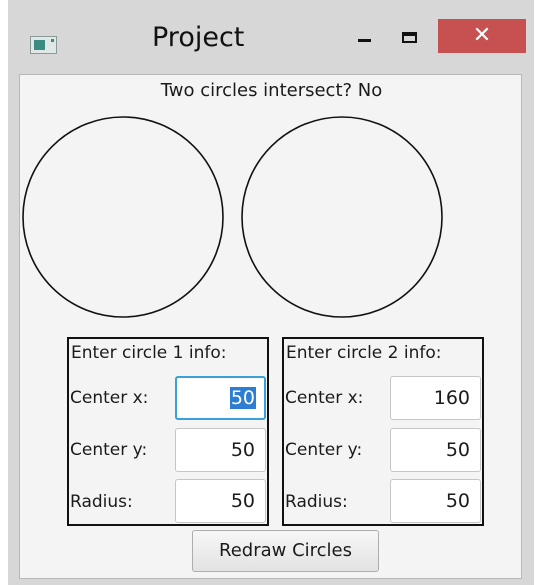 The width and height of the screenshot is (542, 585). Describe the element at coordinates (198, 37) in the screenshot. I see `window-title: Project` at that location.